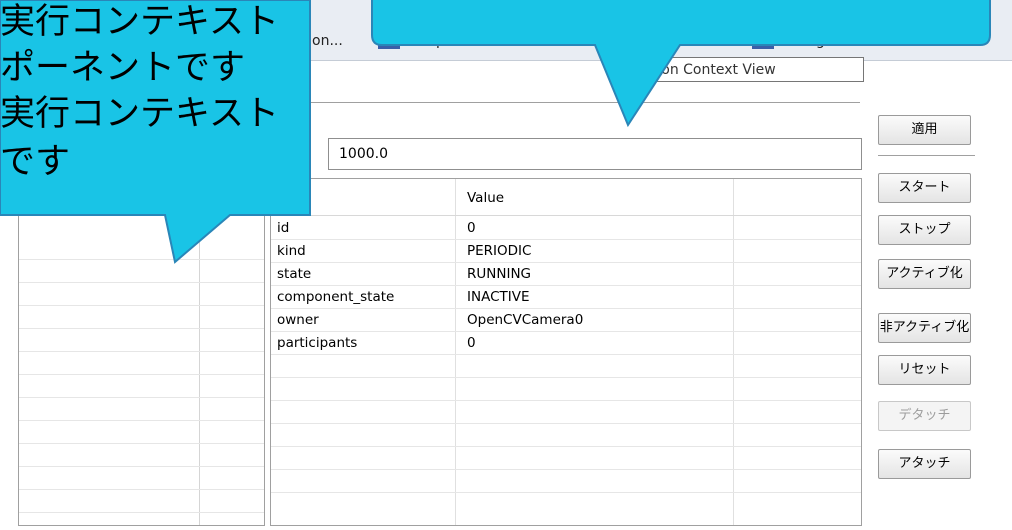 Image resolution: width=1012 pixels, height=530 pixels. What do you see at coordinates (123, 68) in the screenshot?
I see `callout-line: ポーネントです` at bounding box center [123, 68].